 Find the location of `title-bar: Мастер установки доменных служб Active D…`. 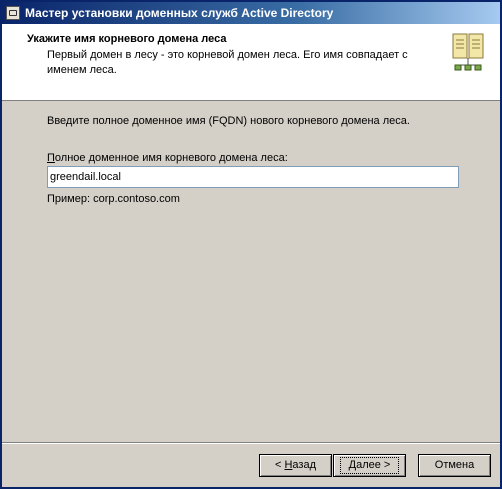

title-bar: Мастер установки доменных служб Active D… is located at coordinates (251, 13).